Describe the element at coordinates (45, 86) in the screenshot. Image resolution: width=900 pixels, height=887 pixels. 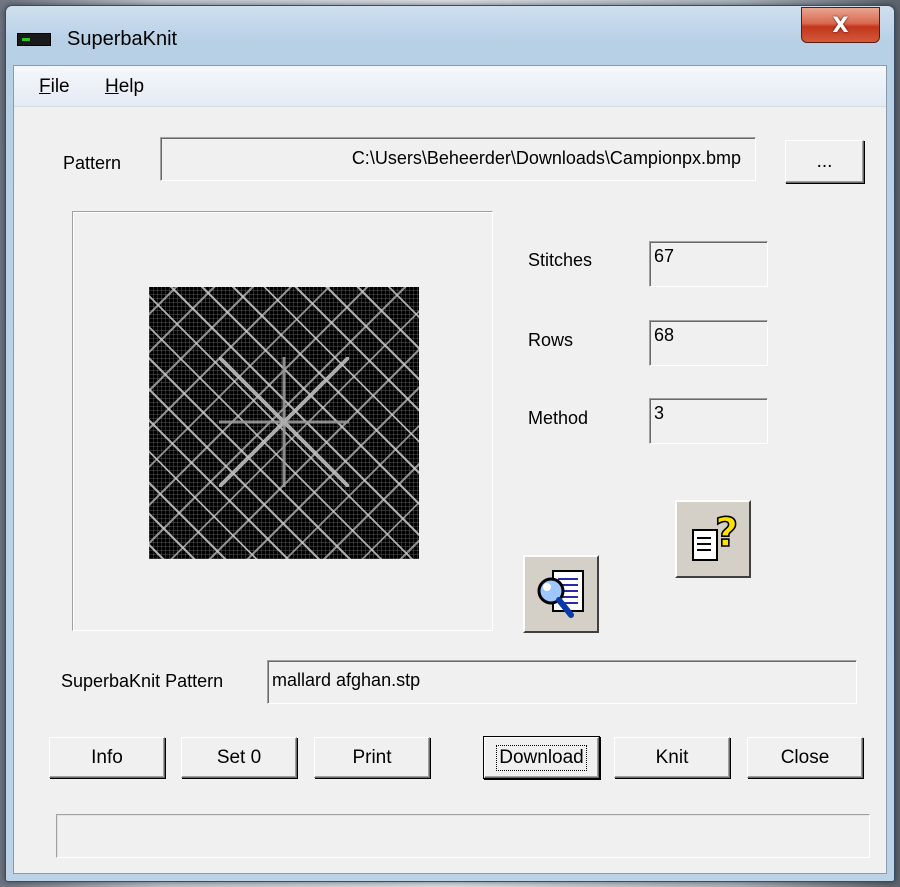
I see `menu-file-accel: F` at that location.